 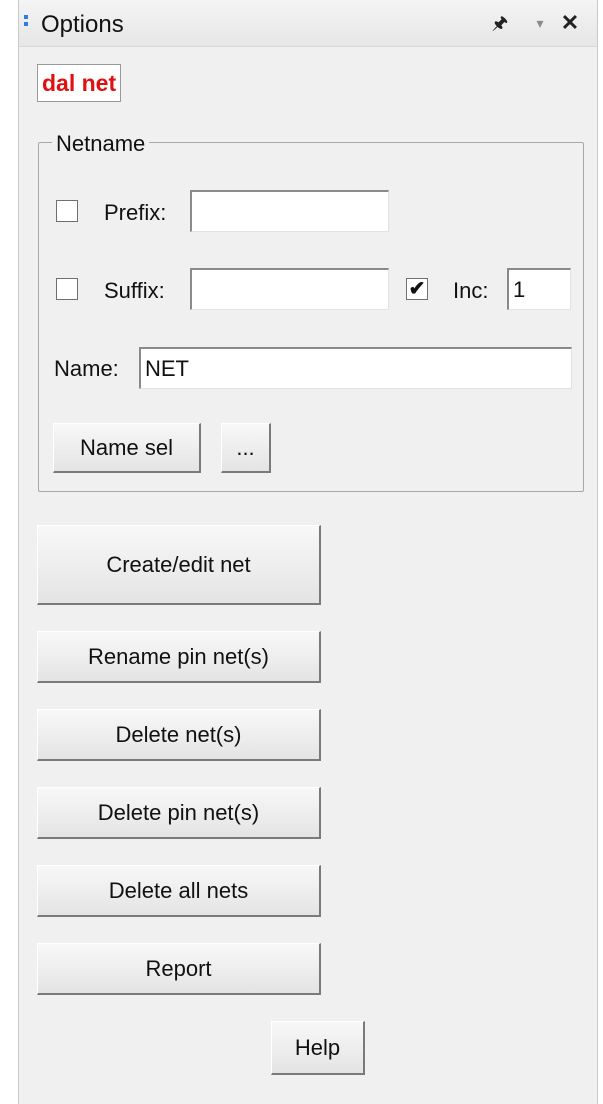 I want to click on inc-checkbox: ✔, so click(x=417, y=289).